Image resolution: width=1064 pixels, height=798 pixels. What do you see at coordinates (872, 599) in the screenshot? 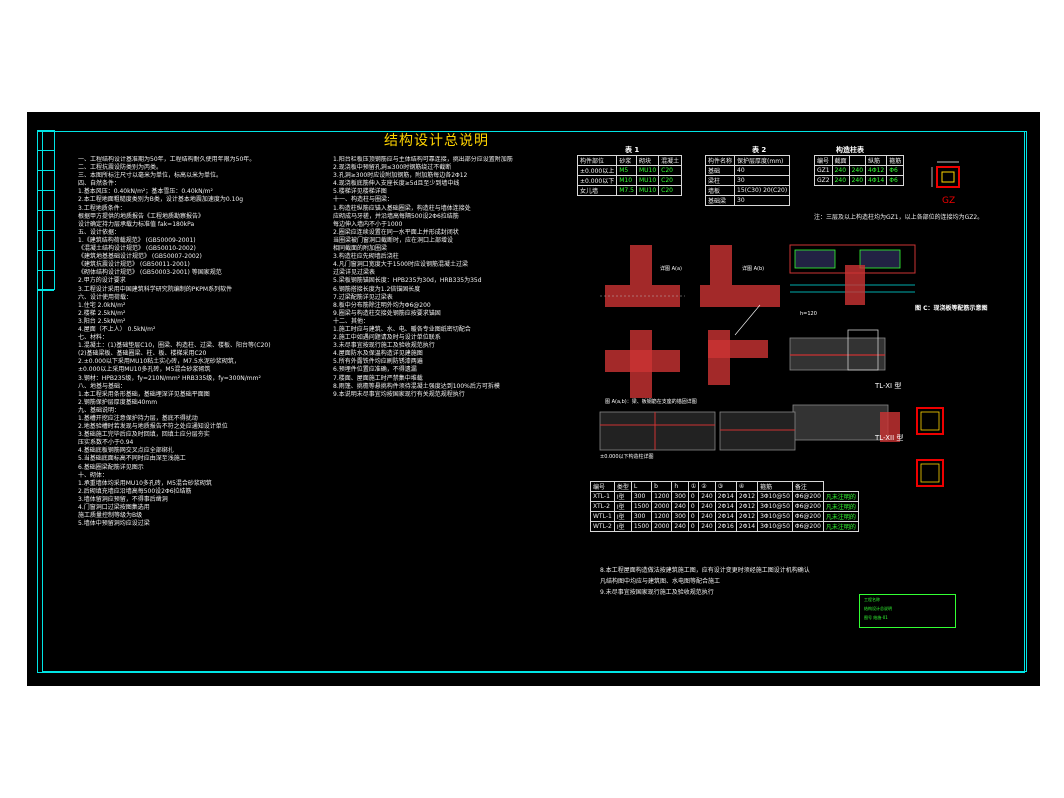
I see `stamp-line1: 工程名称` at bounding box center [872, 599].